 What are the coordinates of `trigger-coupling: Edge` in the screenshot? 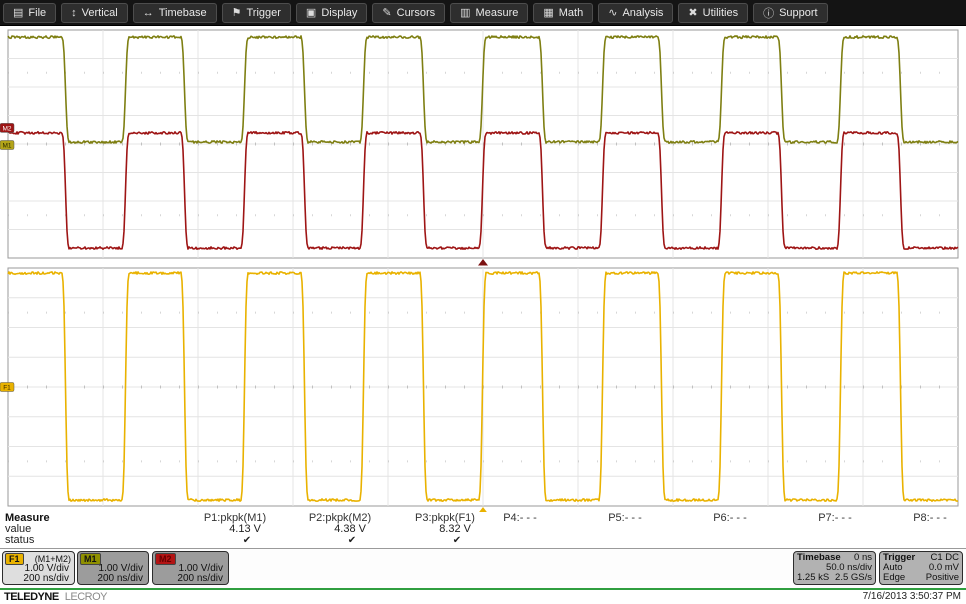 It's located at (894, 577).